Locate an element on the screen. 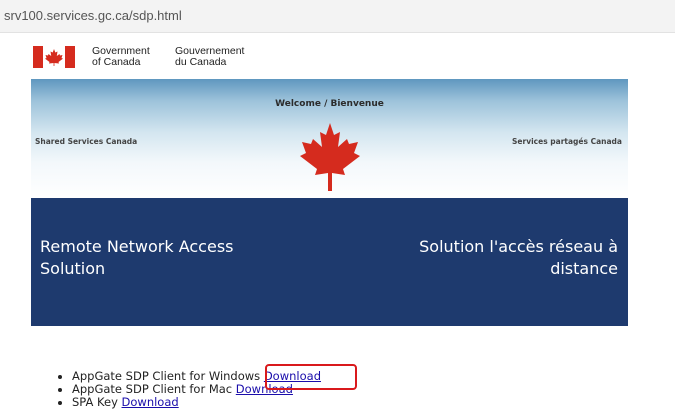  hero-title-fr: Solution l'accès réseau à distance is located at coordinates (518, 257).